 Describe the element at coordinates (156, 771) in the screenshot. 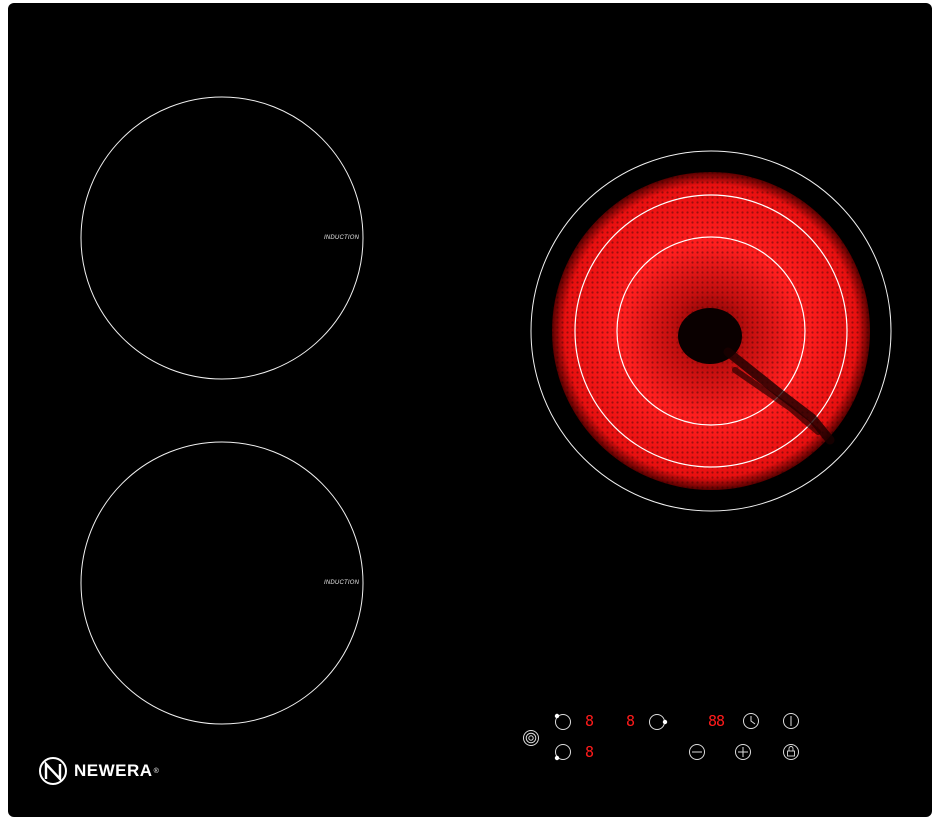

I see `brand-registered: ®` at that location.